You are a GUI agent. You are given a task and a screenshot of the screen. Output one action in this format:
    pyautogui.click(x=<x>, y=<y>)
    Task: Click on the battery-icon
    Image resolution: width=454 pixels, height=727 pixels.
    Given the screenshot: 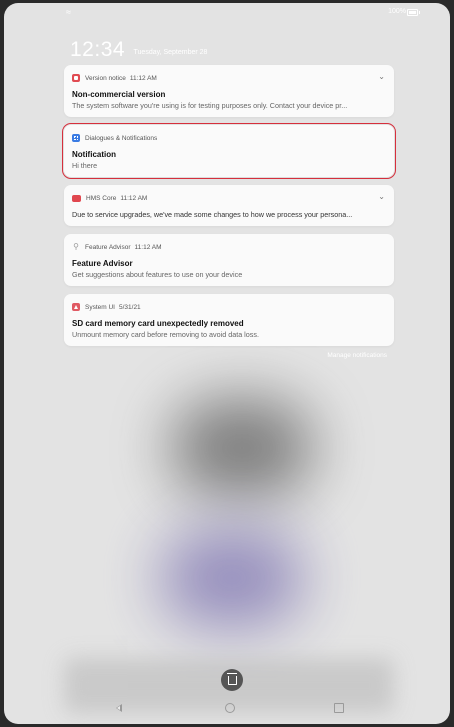 What is the action you would take?
    pyautogui.click(x=413, y=12)
    